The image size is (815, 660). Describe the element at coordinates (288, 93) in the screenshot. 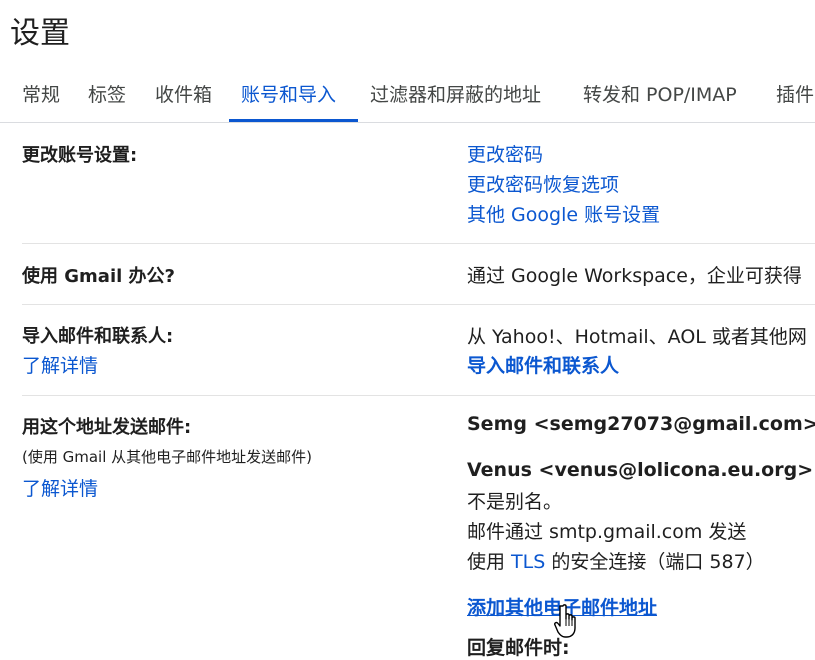

I see `tab-accounts-and-import: 账号和导入` at that location.